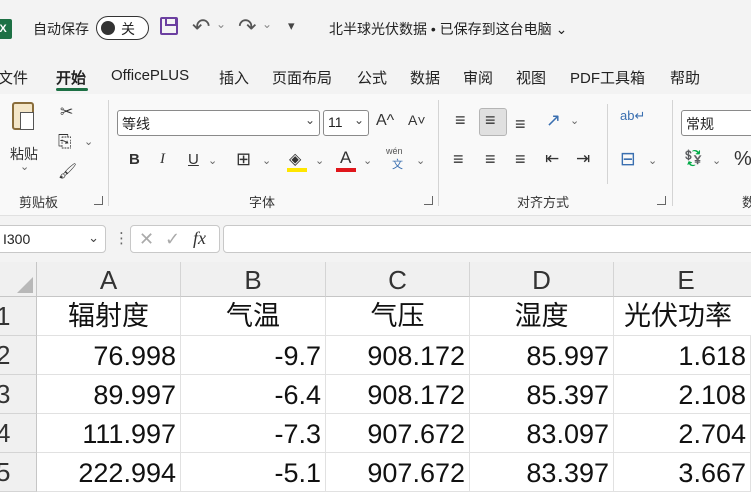 This screenshot has height=492, width=751. Describe the element at coordinates (574, 120) in the screenshot. I see `orientation-dropdown-icon: ⌄` at that location.